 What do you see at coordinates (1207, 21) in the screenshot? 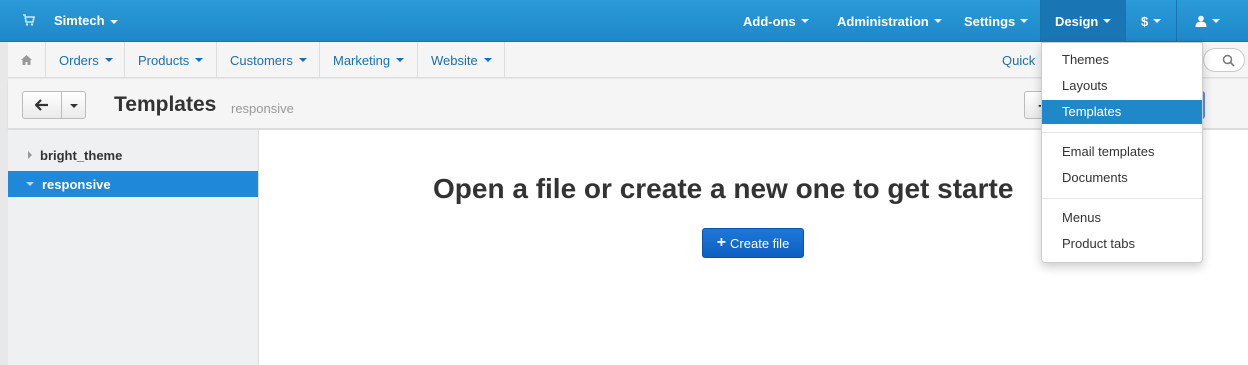
I see `nav-user` at bounding box center [1207, 21].